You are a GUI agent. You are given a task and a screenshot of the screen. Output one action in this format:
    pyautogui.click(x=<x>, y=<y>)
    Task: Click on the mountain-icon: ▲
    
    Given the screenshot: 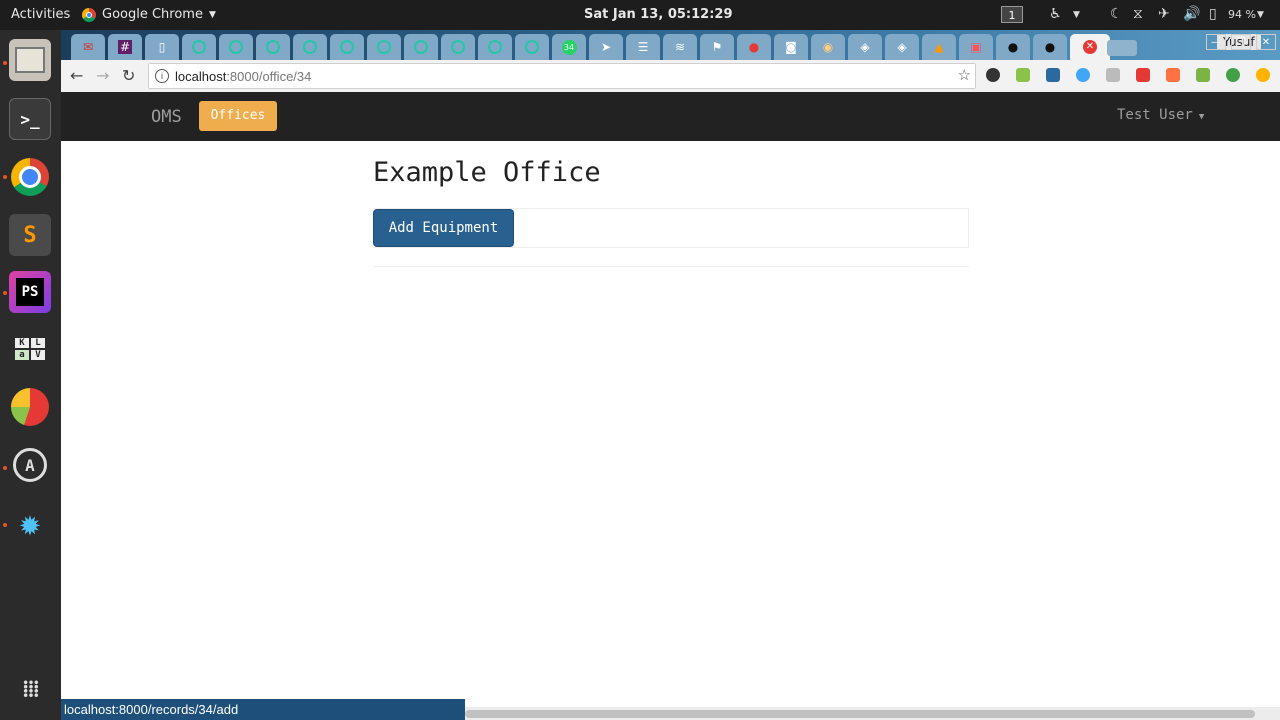 What is the action you would take?
    pyautogui.click(x=939, y=47)
    